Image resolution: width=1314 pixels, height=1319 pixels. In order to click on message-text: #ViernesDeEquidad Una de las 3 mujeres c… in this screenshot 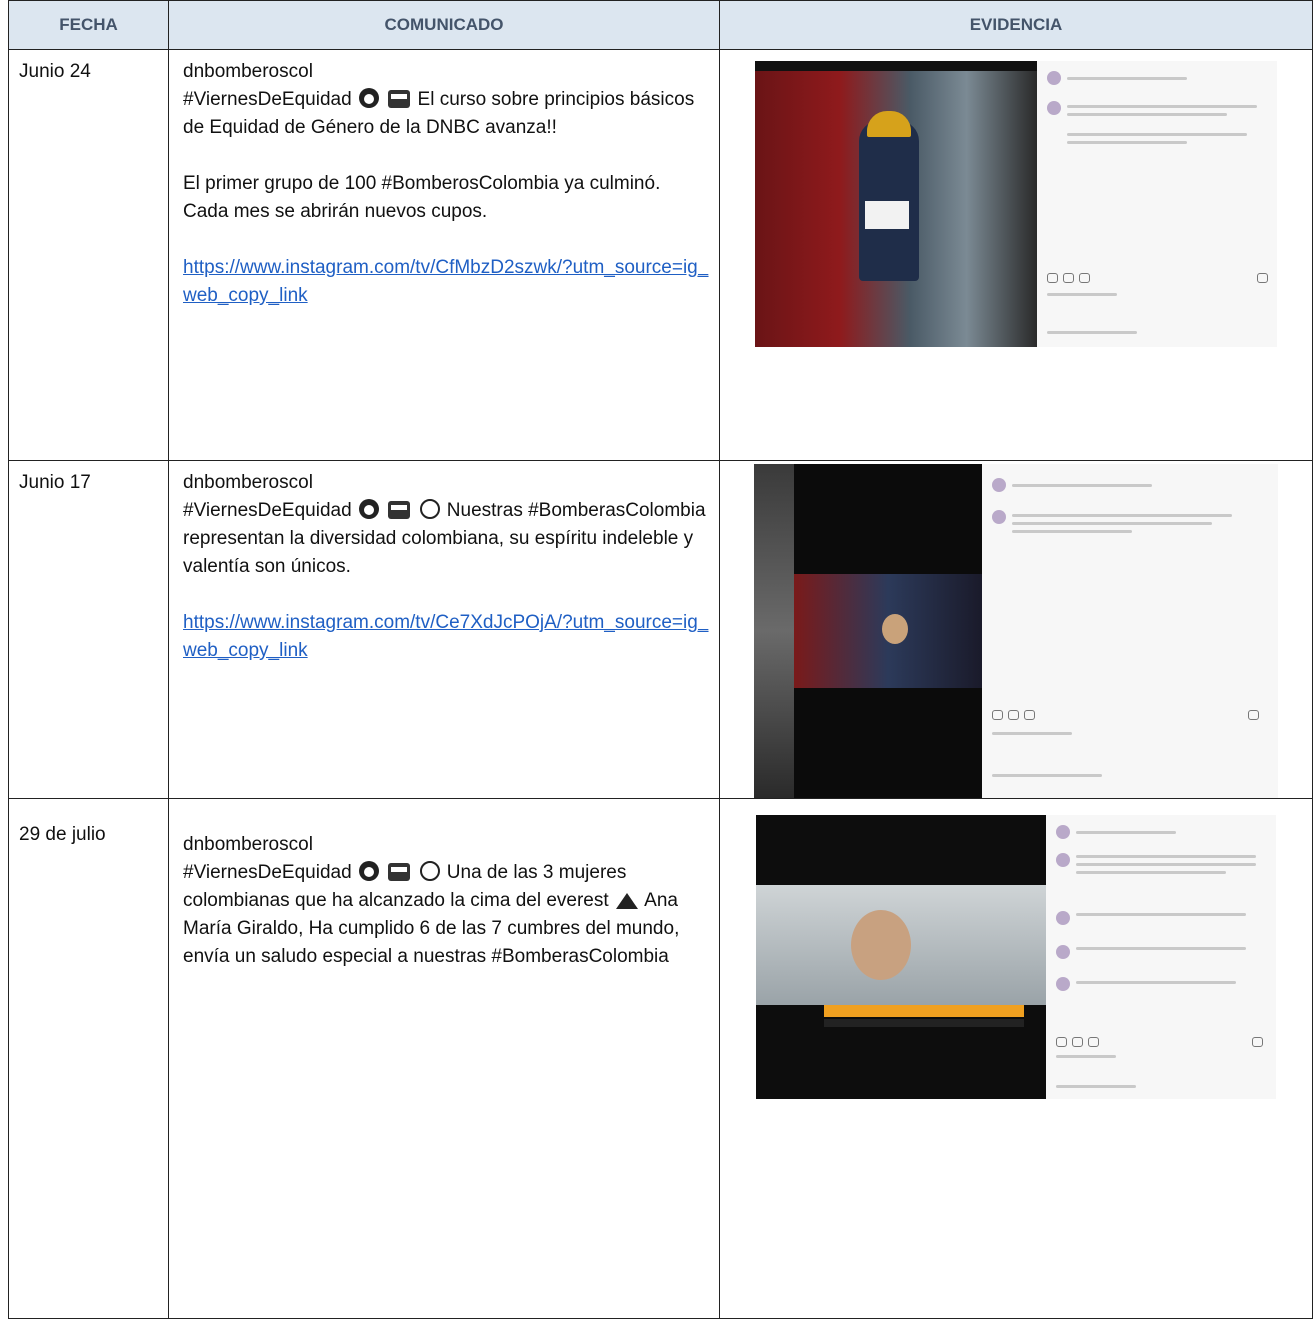, I will do `click(446, 915)`.